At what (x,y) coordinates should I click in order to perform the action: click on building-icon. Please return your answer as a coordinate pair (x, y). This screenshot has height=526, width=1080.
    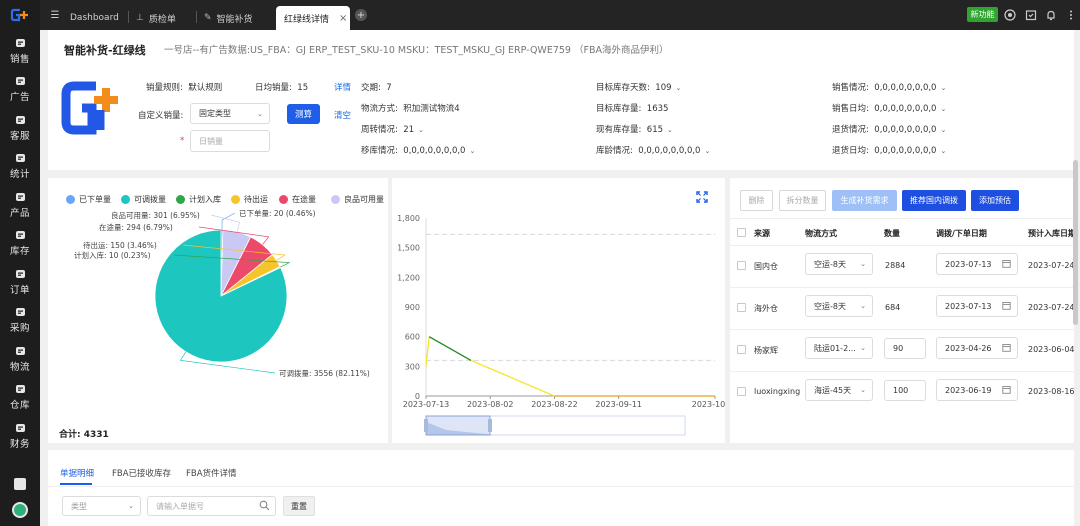
    Looking at the image, I should click on (20, 389).